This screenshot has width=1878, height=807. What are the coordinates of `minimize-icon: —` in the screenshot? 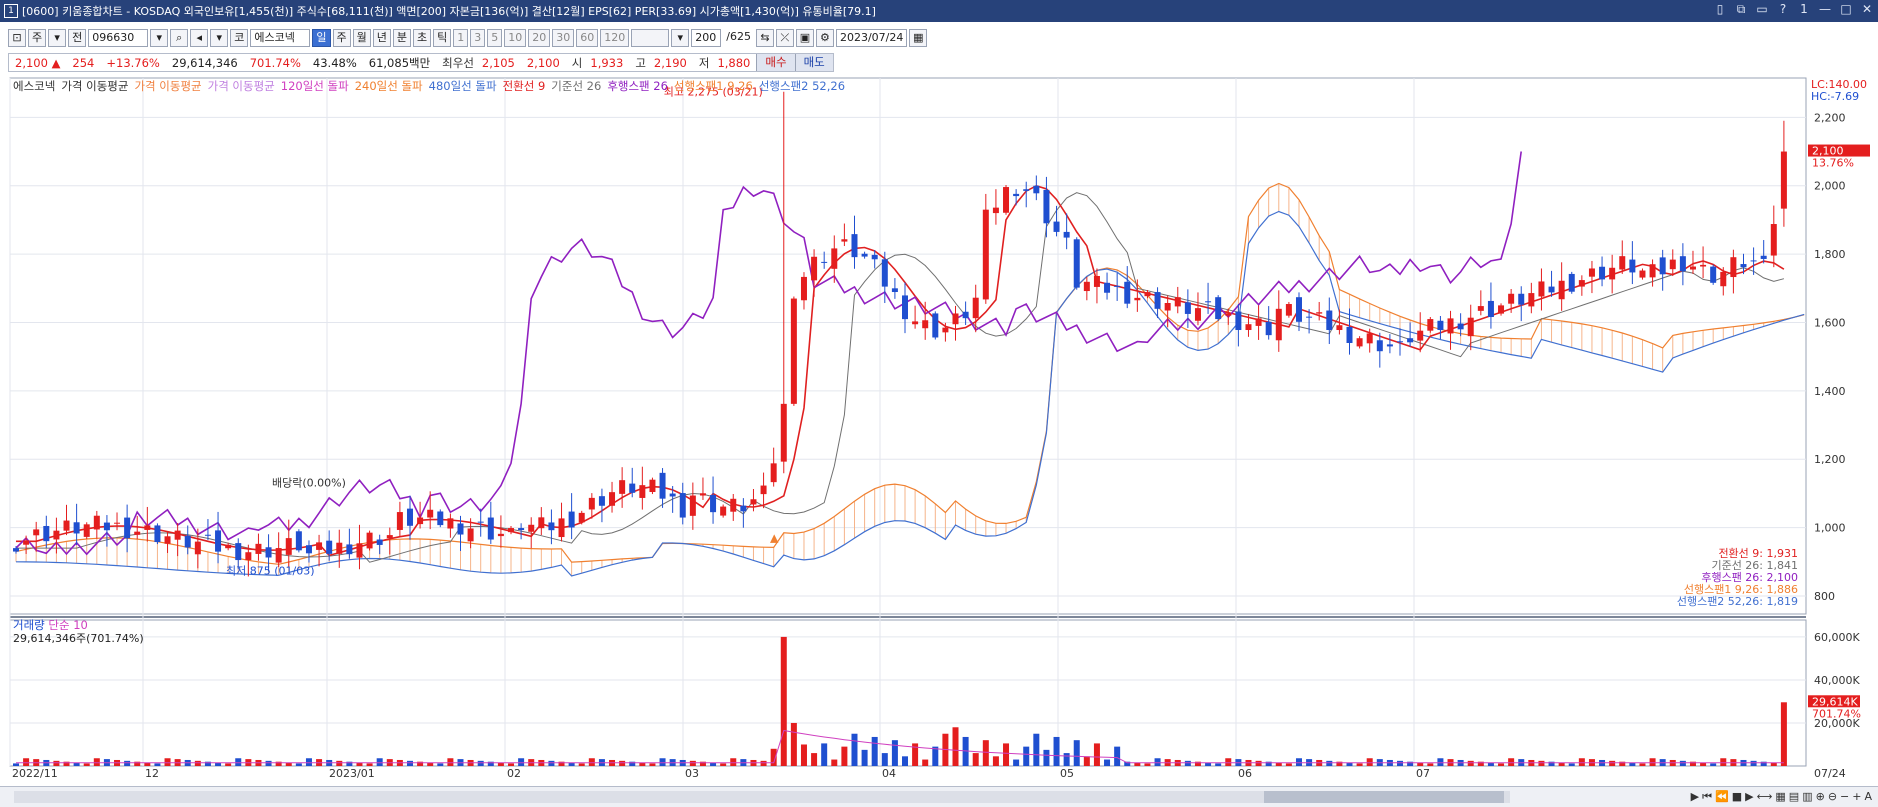 It's located at (1825, 9).